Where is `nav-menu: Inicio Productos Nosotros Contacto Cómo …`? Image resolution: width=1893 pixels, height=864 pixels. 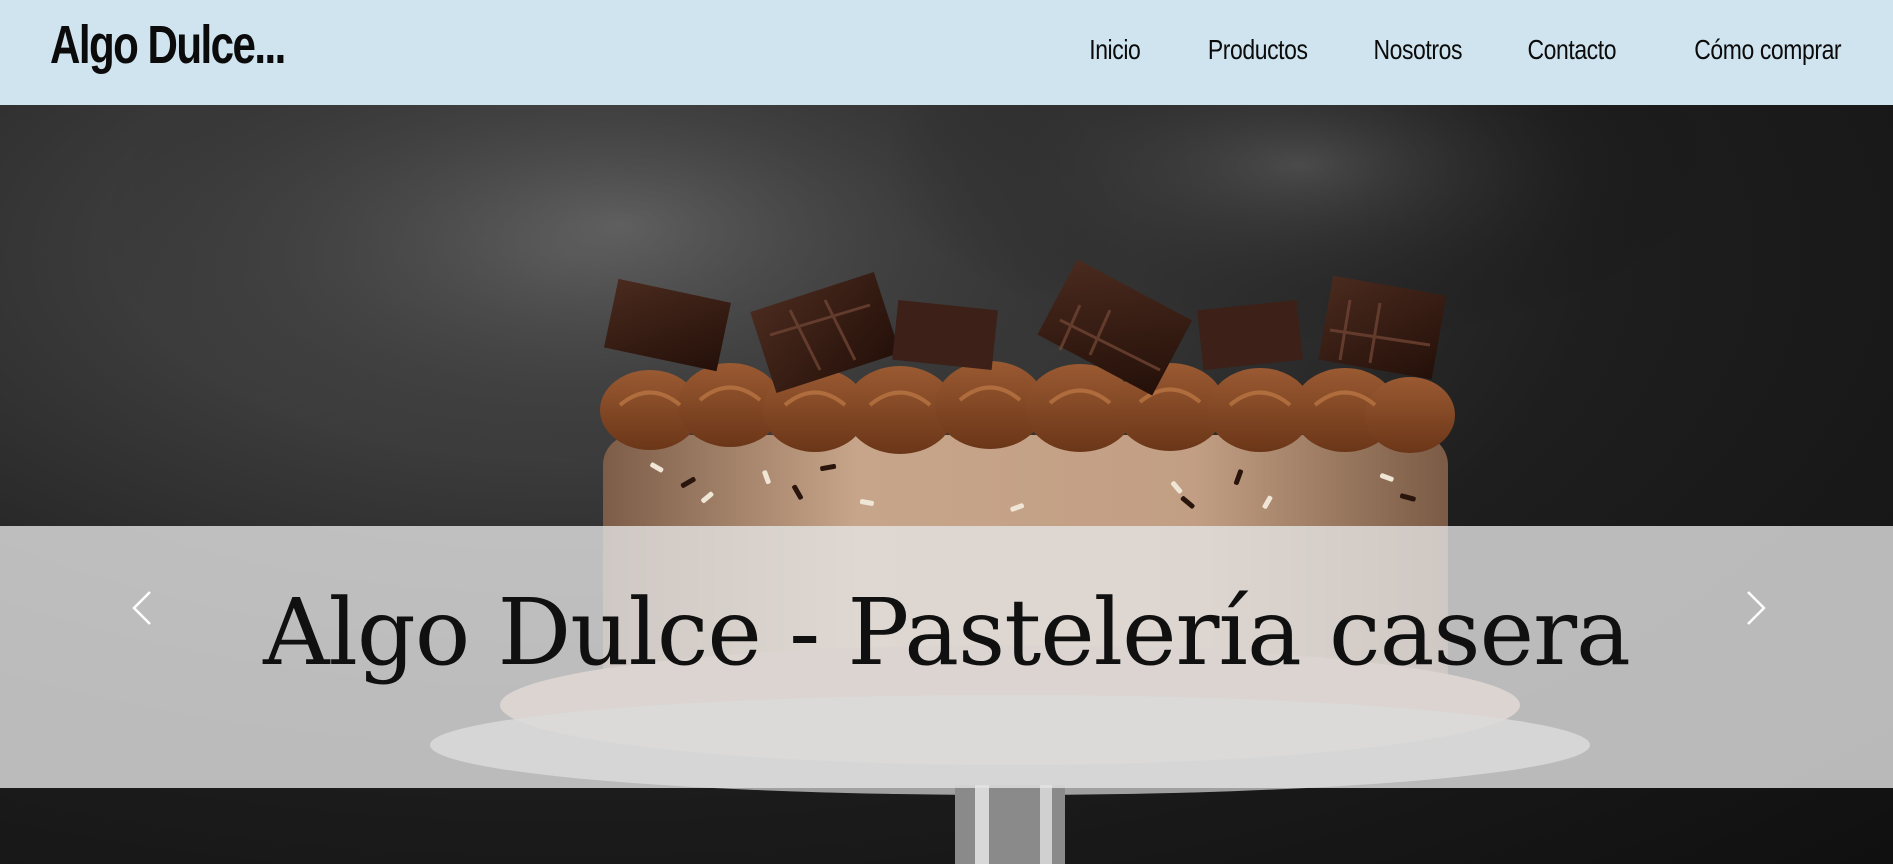 nav-menu: Inicio Productos Nosotros Contacto Cómo … is located at coordinates (1436, 50).